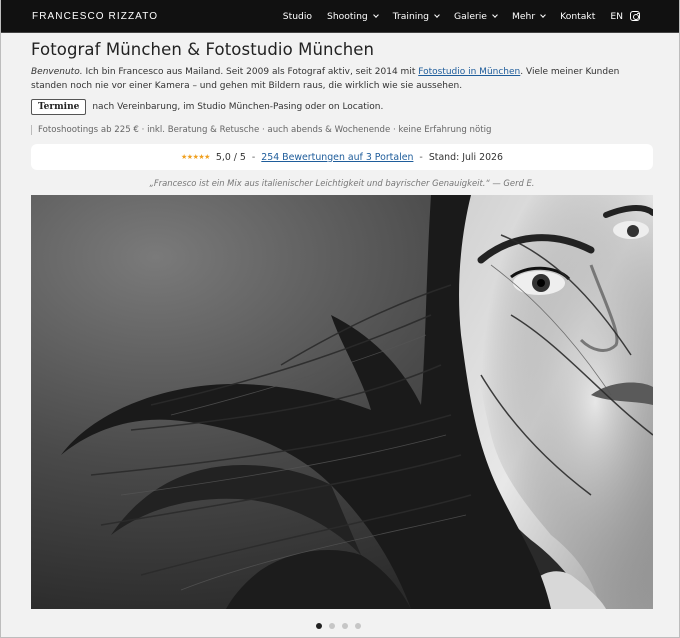 This screenshot has width=680, height=638. I want to click on fotostudio-link: Fotostudio in München, so click(469, 72).